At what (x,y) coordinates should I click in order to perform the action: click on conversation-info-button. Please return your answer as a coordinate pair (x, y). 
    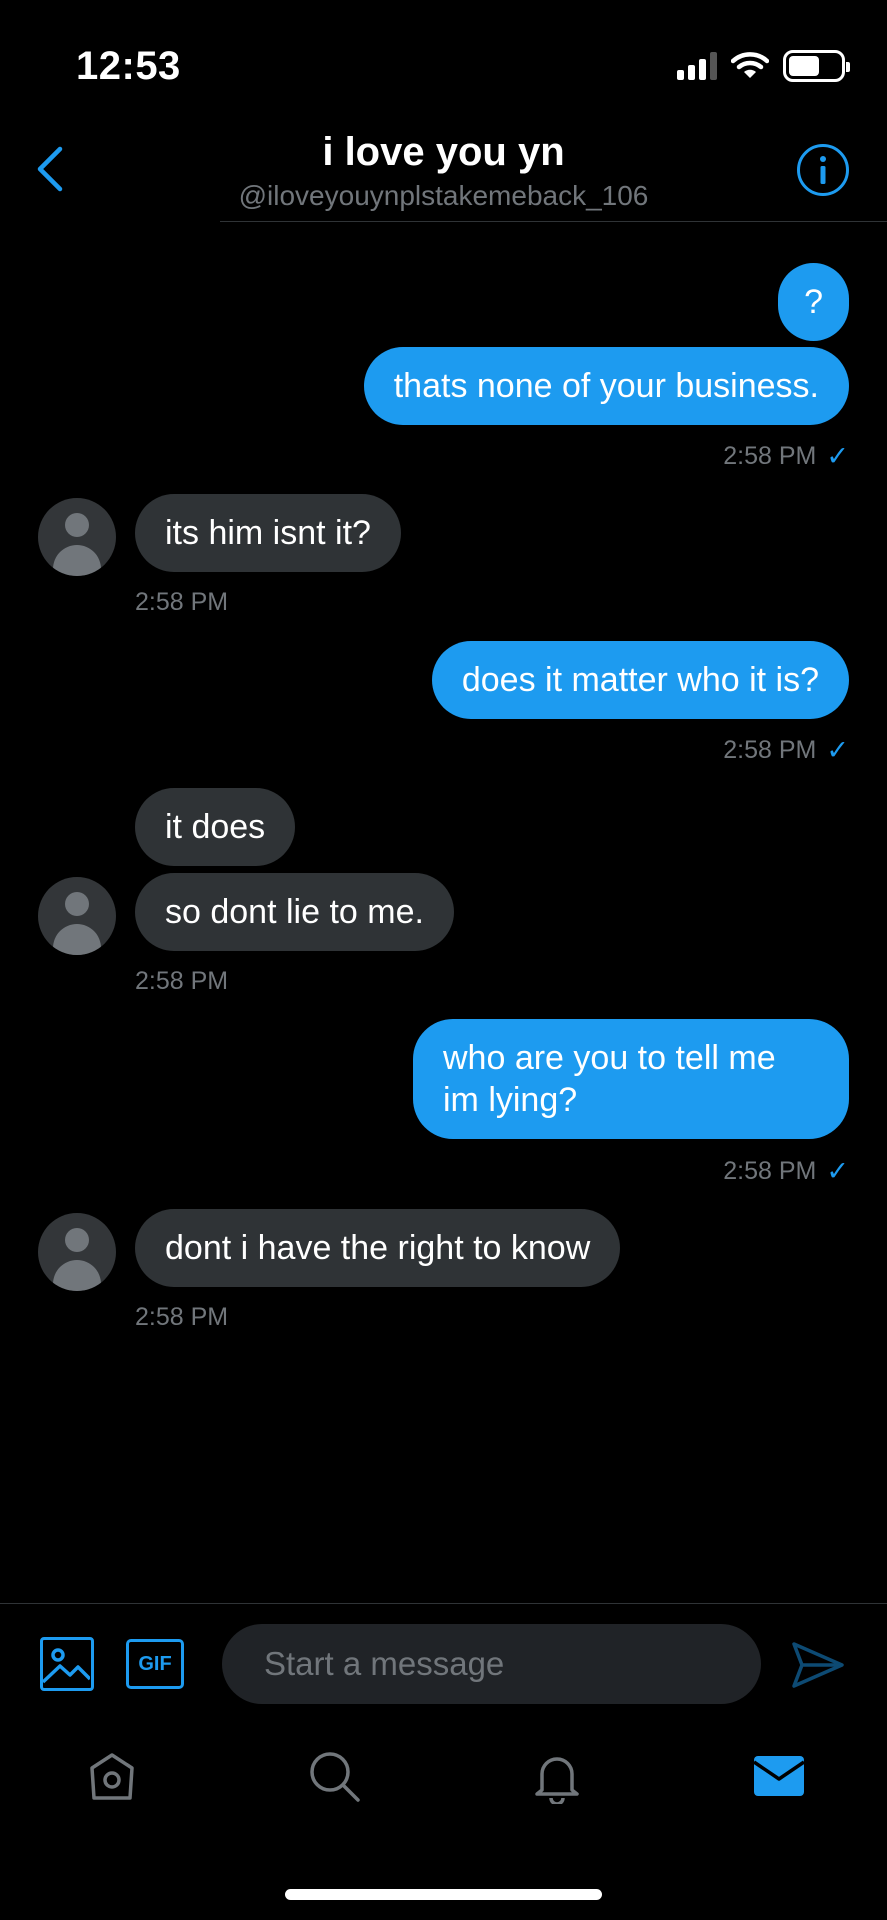
    Looking at the image, I should click on (823, 170).